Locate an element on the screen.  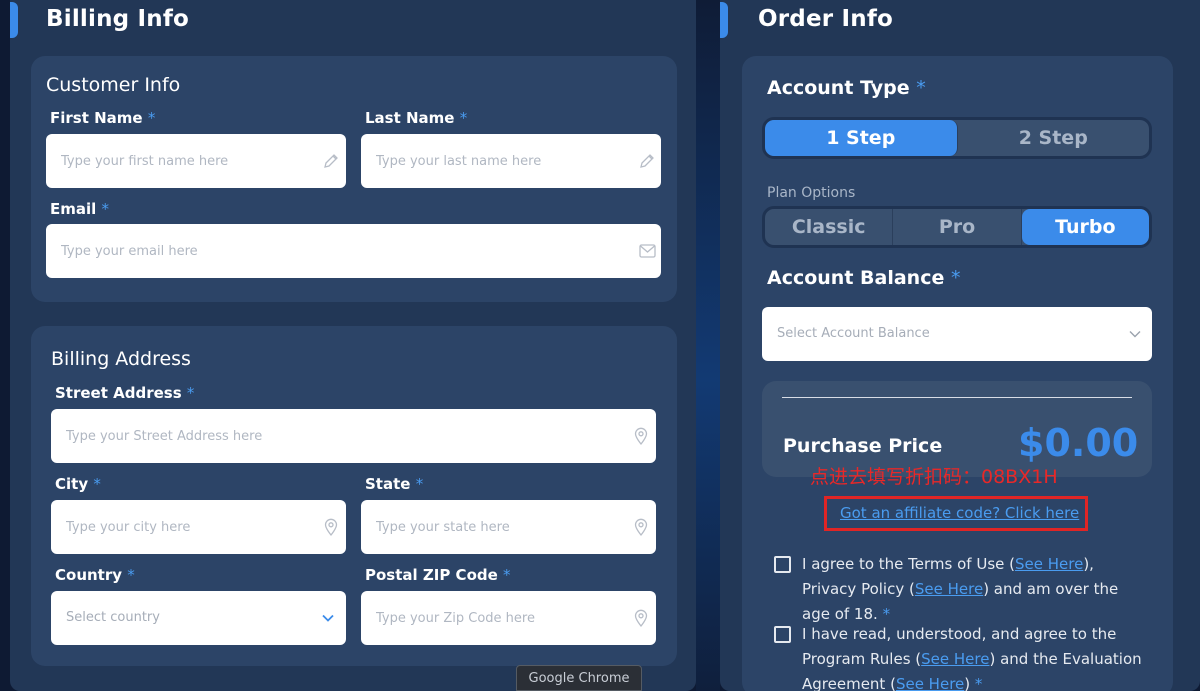
first-name-label: First Name * is located at coordinates (102, 118).